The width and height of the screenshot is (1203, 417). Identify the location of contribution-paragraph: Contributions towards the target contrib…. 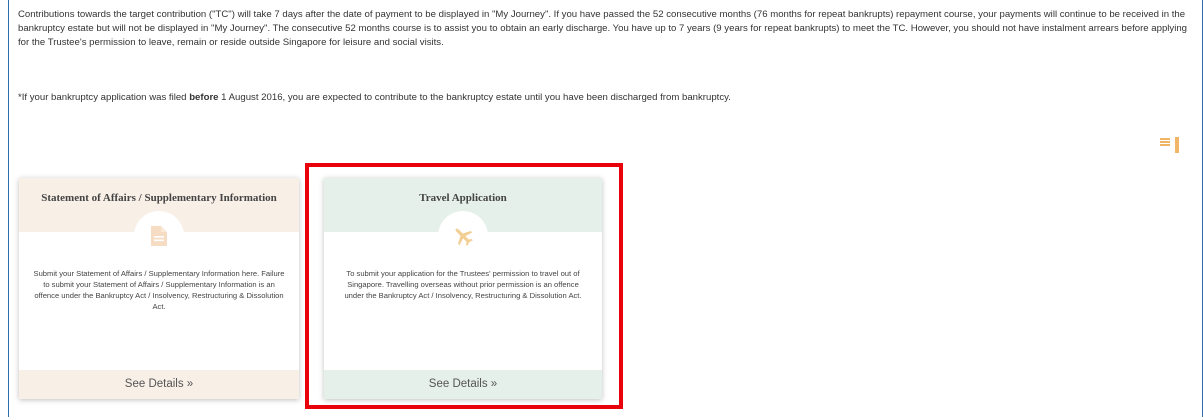
(603, 28).